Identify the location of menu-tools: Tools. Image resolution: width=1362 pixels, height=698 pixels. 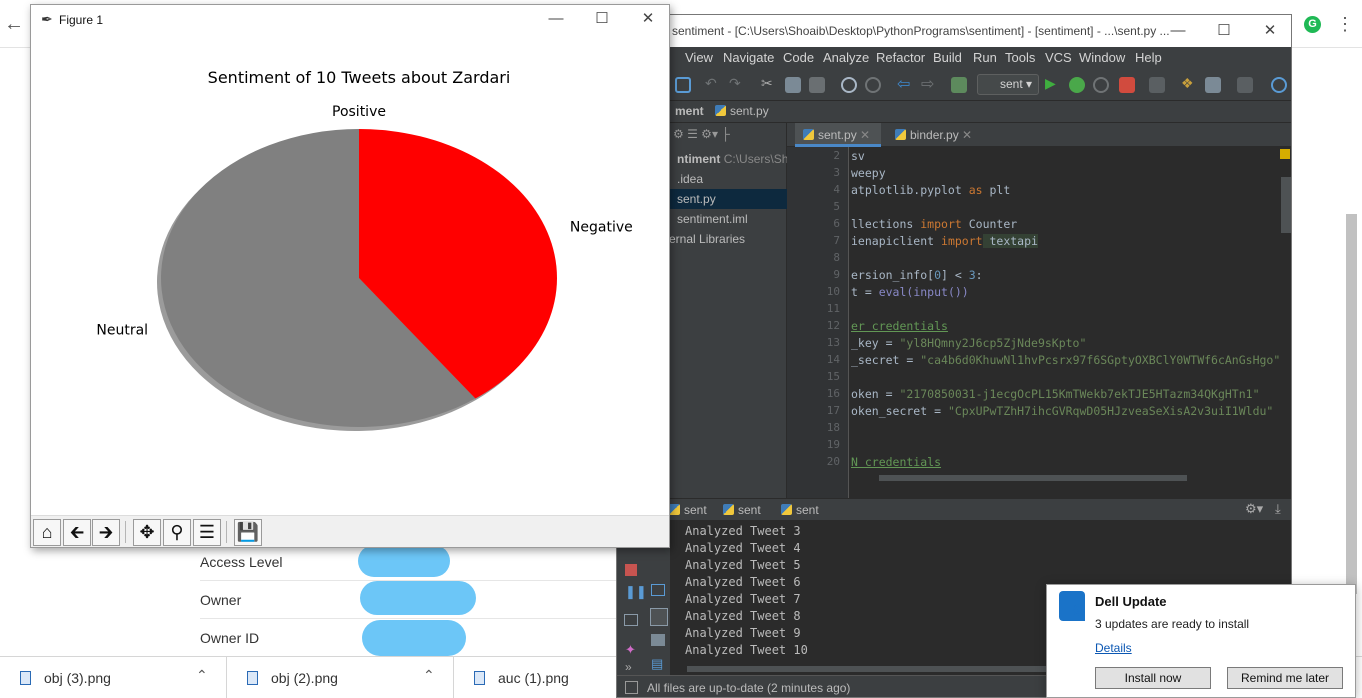
(1020, 57).